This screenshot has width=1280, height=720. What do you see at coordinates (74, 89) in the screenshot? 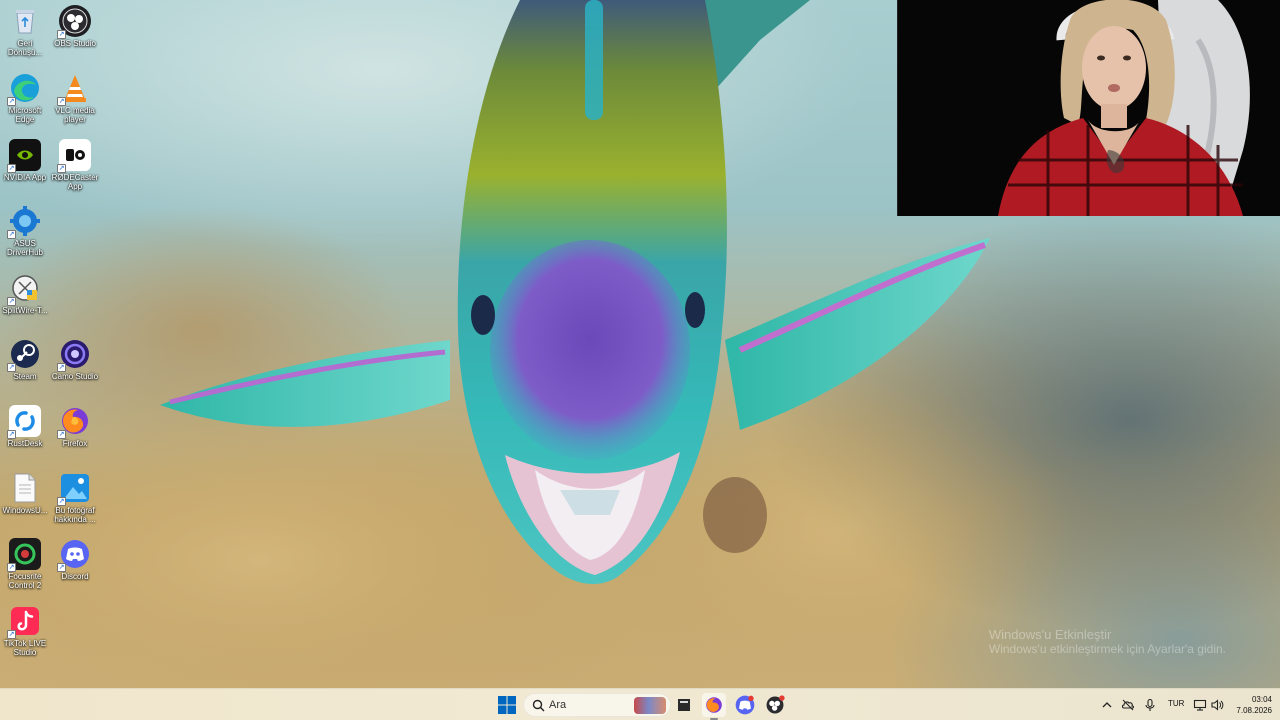
I see `vlc-icon: ↗` at bounding box center [74, 89].